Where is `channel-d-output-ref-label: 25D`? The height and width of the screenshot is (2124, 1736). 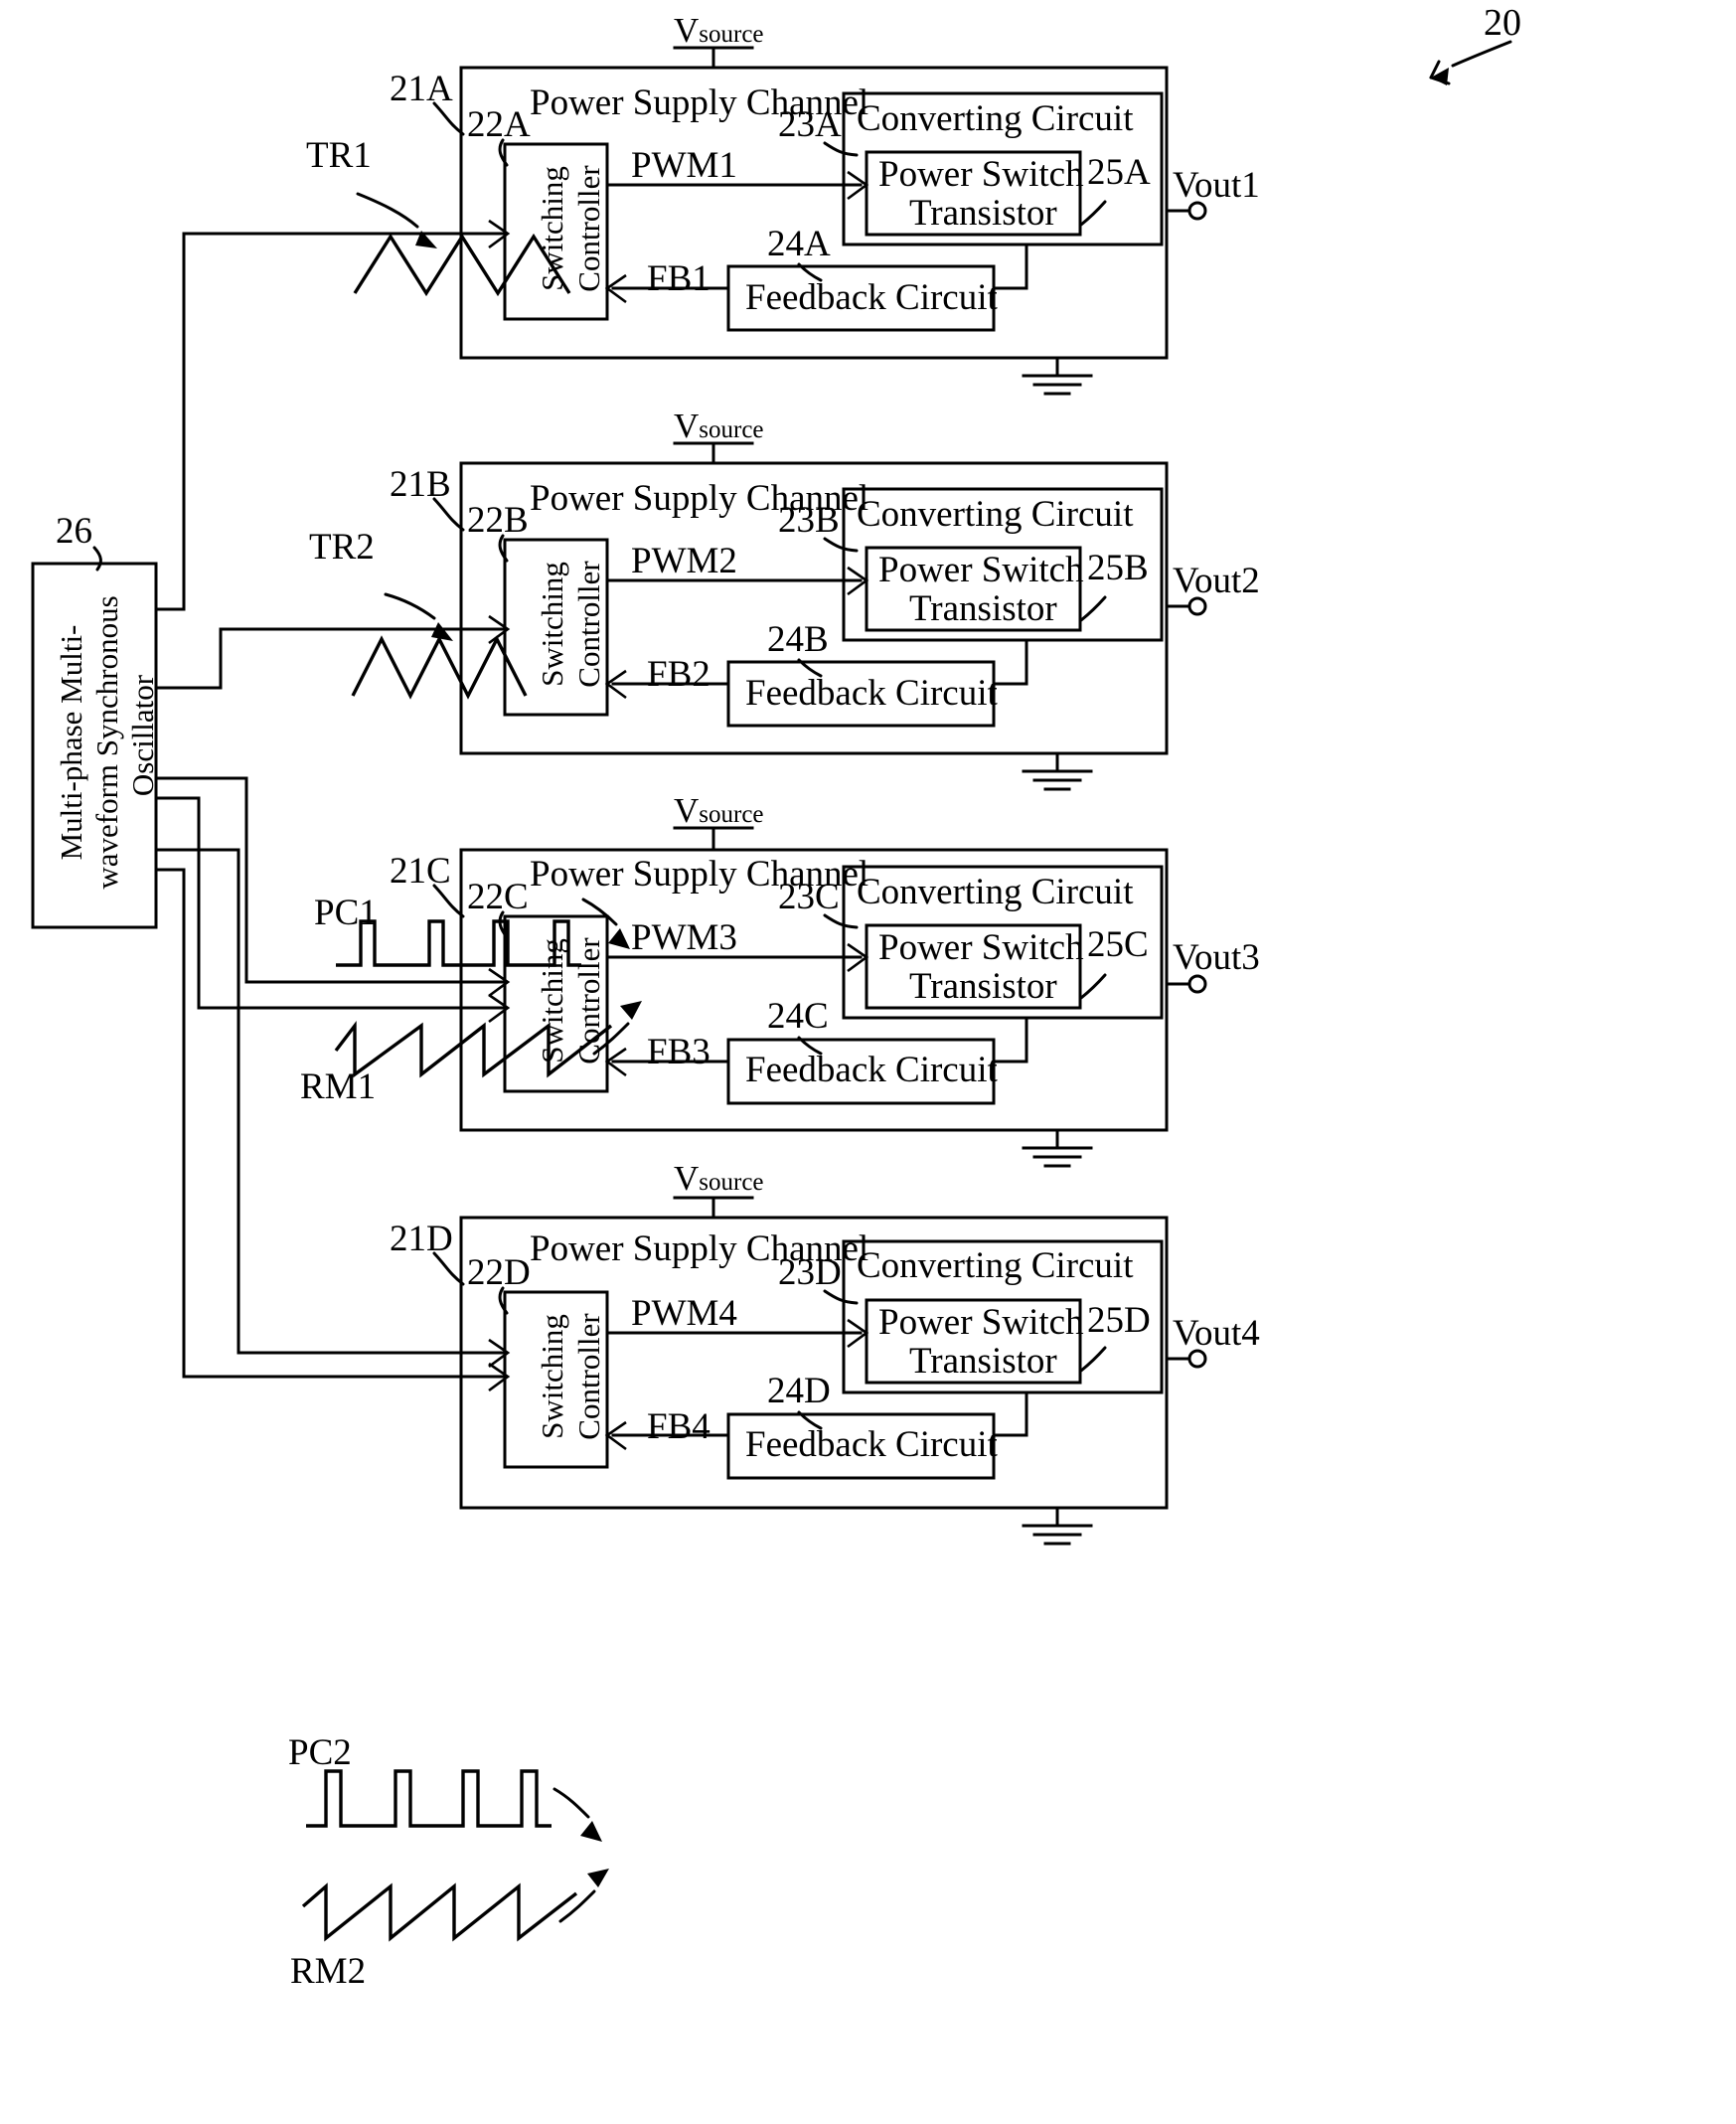
channel-d-output-ref-label: 25D is located at coordinates (1119, 1320).